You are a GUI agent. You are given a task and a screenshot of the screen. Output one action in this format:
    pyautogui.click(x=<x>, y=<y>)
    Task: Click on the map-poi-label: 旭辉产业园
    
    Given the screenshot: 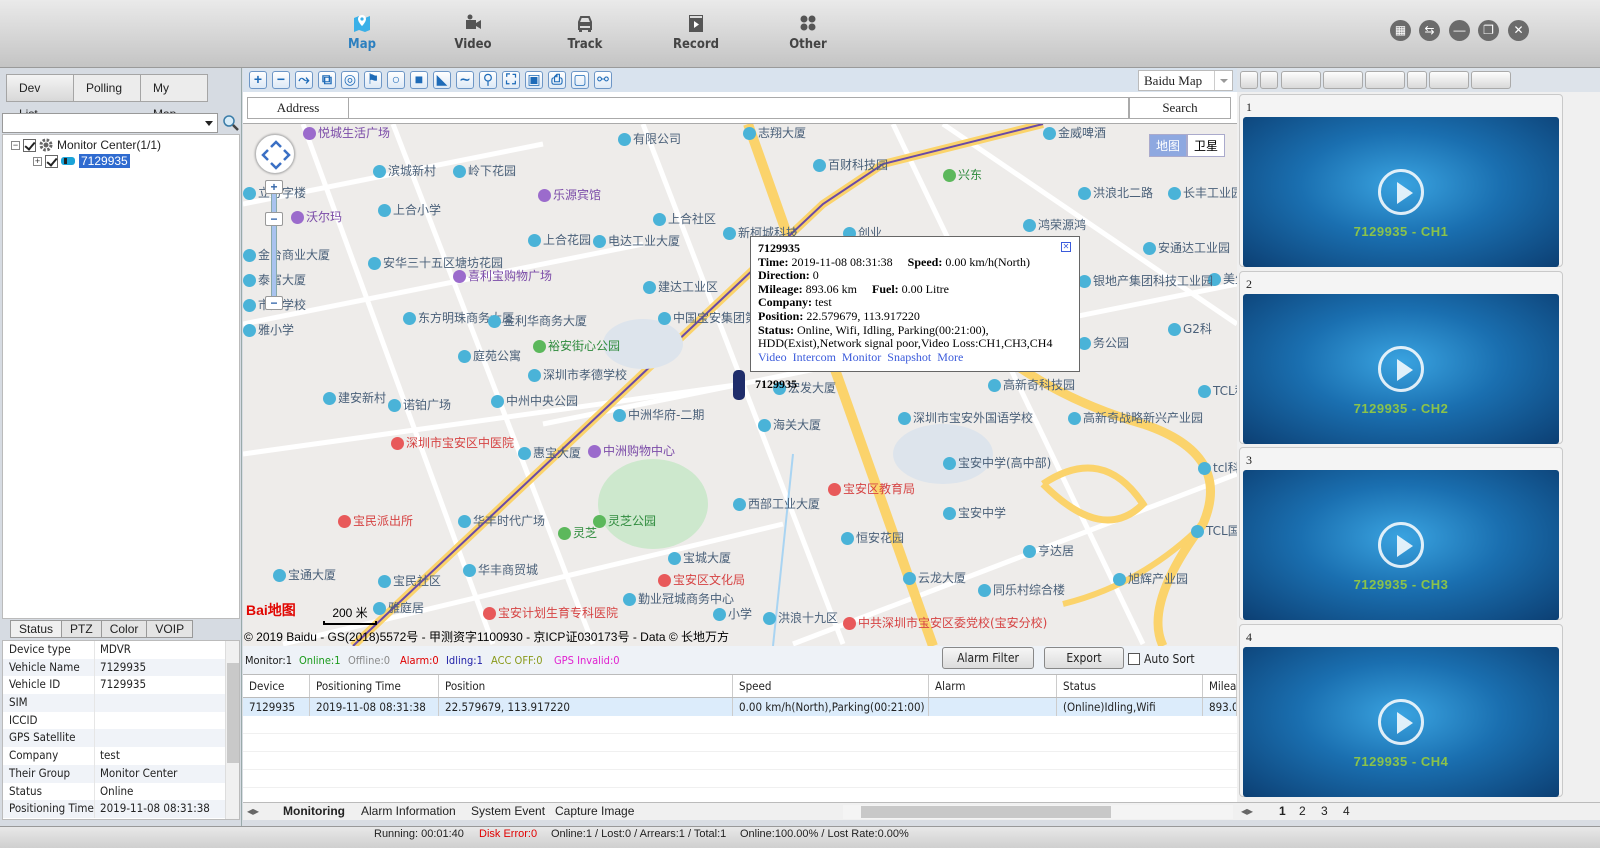 What is the action you would take?
    pyautogui.click(x=1150, y=578)
    